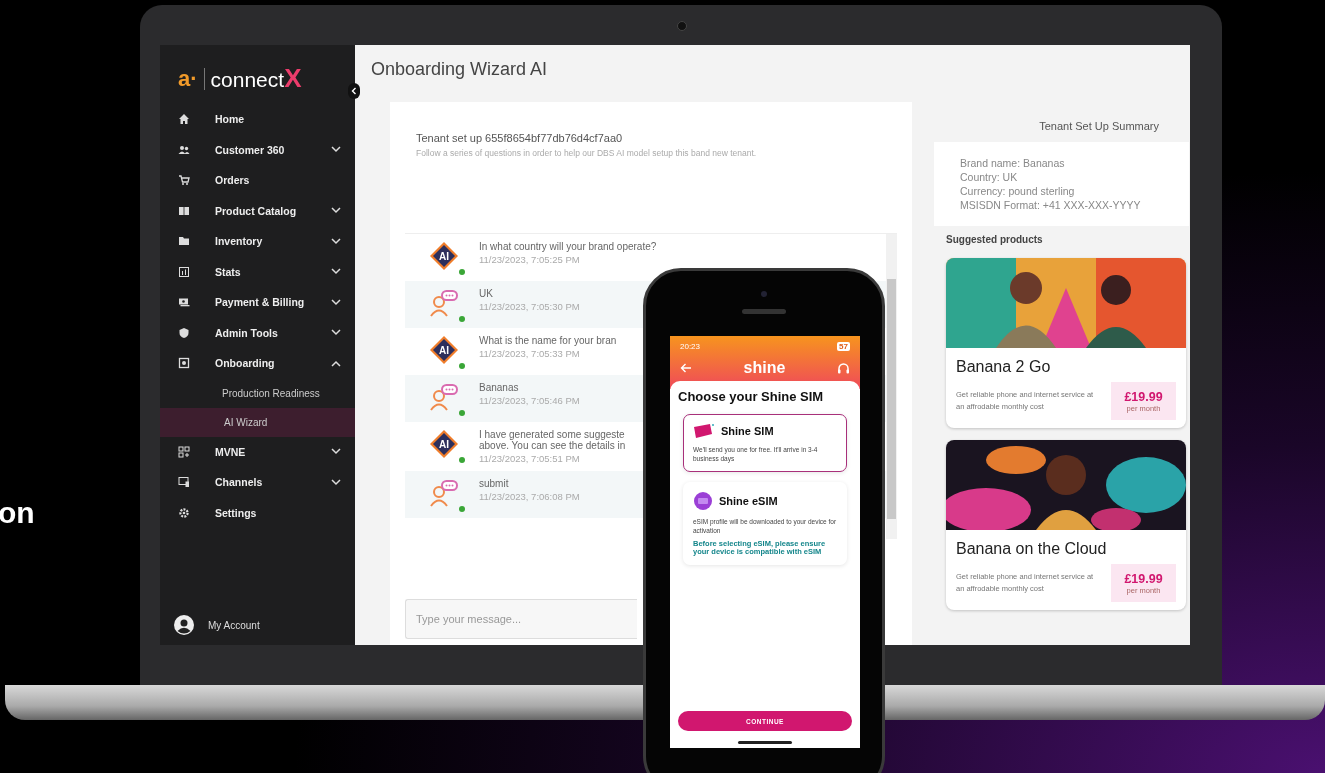  I want to click on summary-line: Currency: pound sterling, so click(1018, 191).